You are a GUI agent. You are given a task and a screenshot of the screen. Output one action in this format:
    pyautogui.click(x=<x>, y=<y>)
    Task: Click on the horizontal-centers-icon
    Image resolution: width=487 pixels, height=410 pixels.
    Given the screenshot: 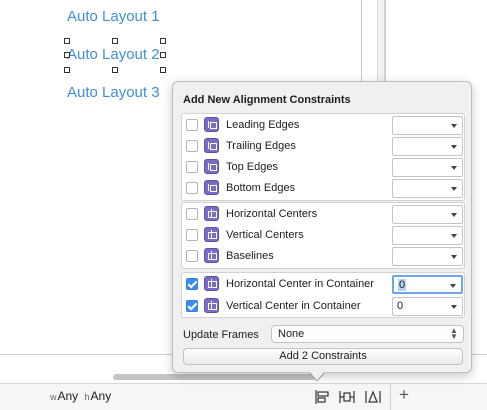 What is the action you would take?
    pyautogui.click(x=211, y=213)
    